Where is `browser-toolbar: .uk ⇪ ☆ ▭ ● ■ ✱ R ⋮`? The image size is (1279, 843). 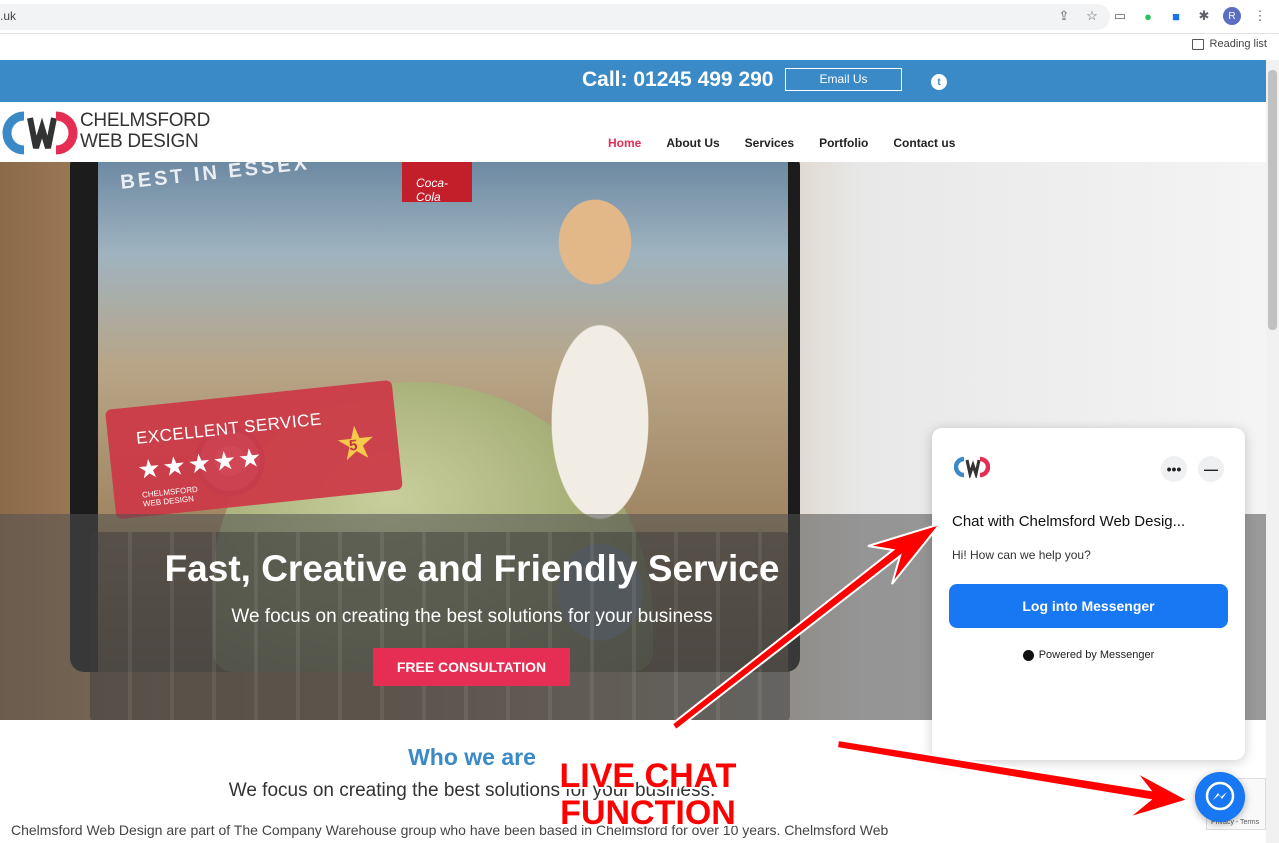 browser-toolbar: .uk ⇪ ☆ ▭ ● ■ ✱ R ⋮ is located at coordinates (639, 17).